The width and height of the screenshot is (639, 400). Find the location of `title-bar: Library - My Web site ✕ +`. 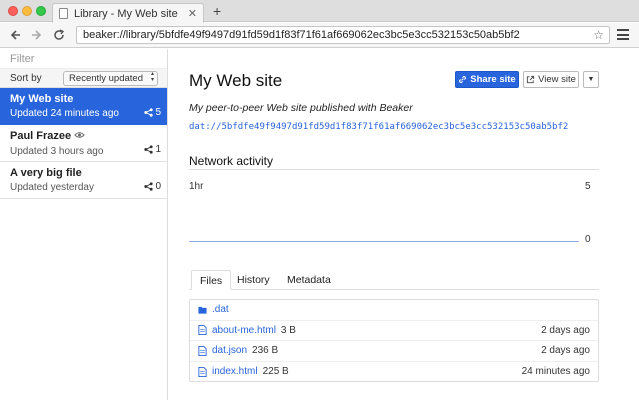

title-bar: Library - My Web site ✕ + is located at coordinates (319, 11).